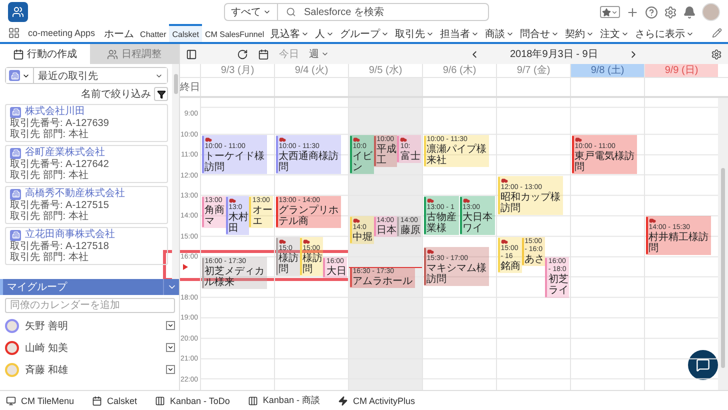 The image size is (728, 410). I want to click on event-title: 富士, so click(411, 156).